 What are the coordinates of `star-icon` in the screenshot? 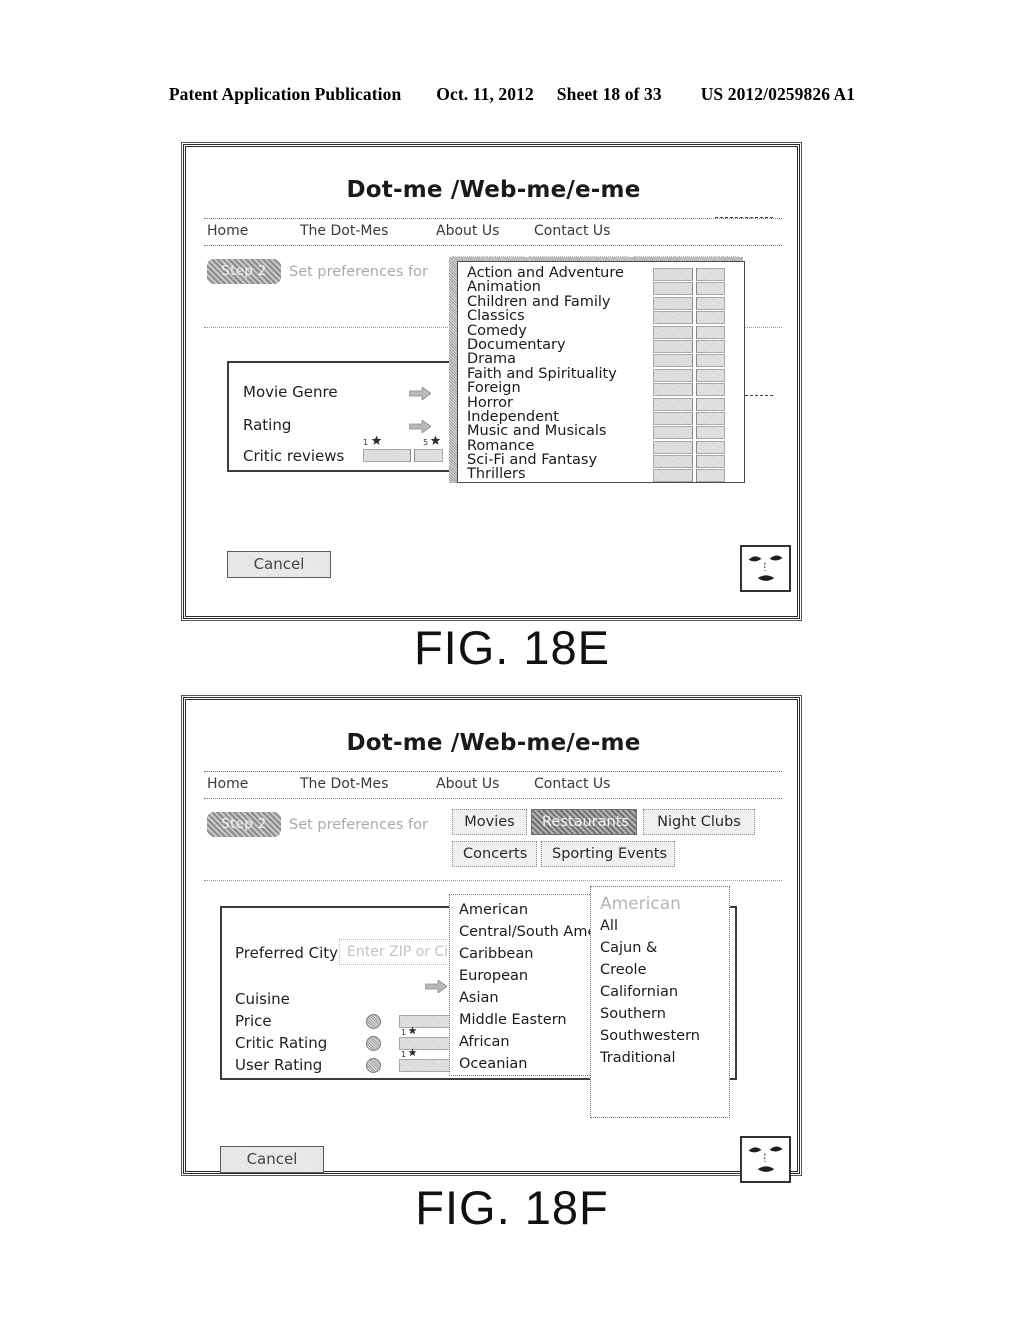 It's located at (412, 1052).